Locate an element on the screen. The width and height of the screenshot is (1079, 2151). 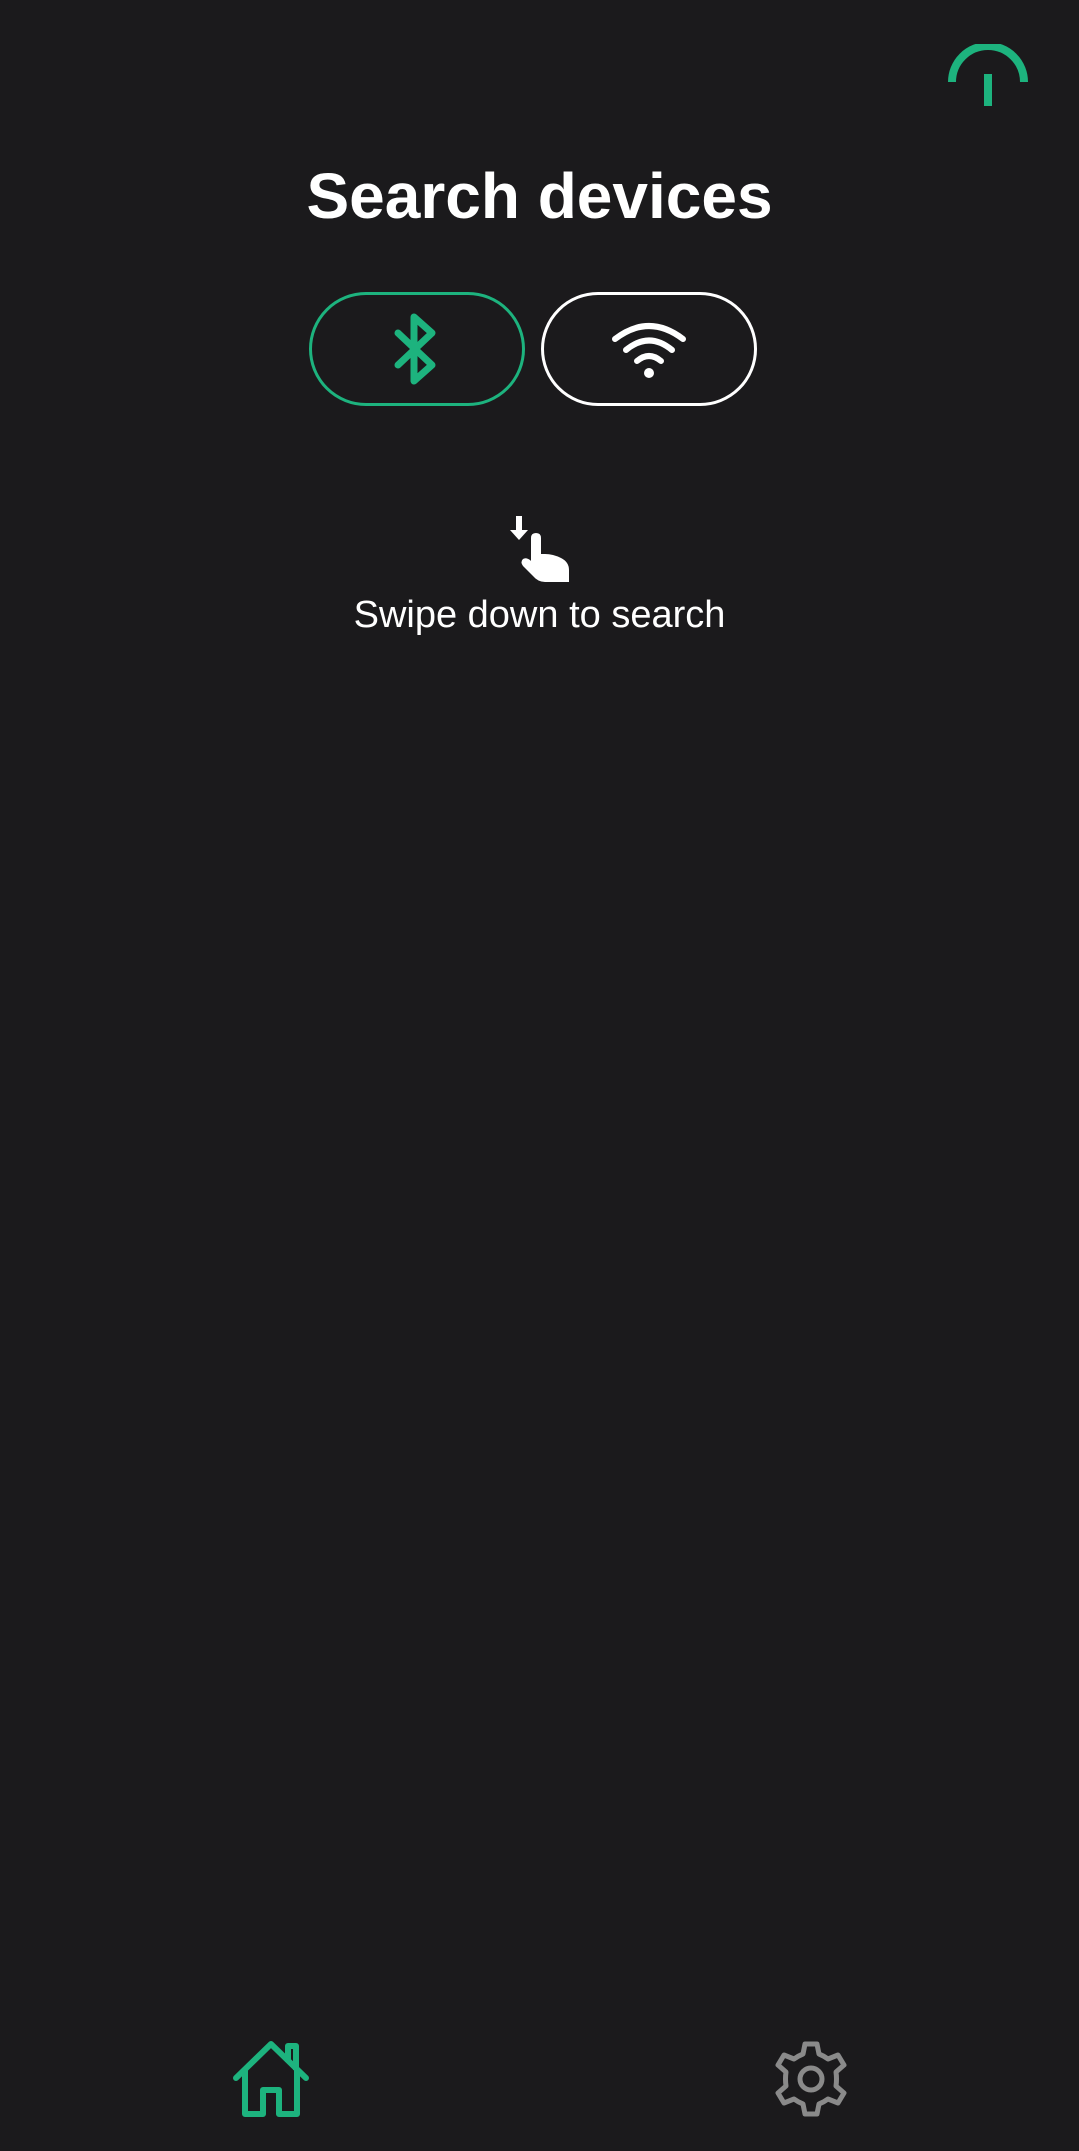
nav-home-button is located at coordinates (271, 2079).